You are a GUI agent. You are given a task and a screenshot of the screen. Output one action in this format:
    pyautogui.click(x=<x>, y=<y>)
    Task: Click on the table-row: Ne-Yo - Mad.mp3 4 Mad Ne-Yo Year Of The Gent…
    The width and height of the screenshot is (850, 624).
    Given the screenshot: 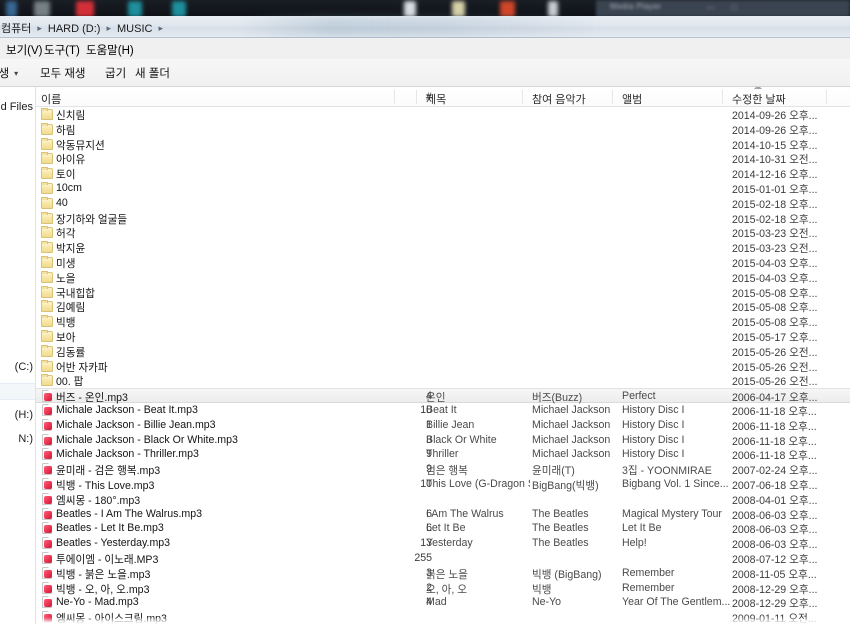 What is the action you would take?
    pyautogui.click(x=443, y=602)
    